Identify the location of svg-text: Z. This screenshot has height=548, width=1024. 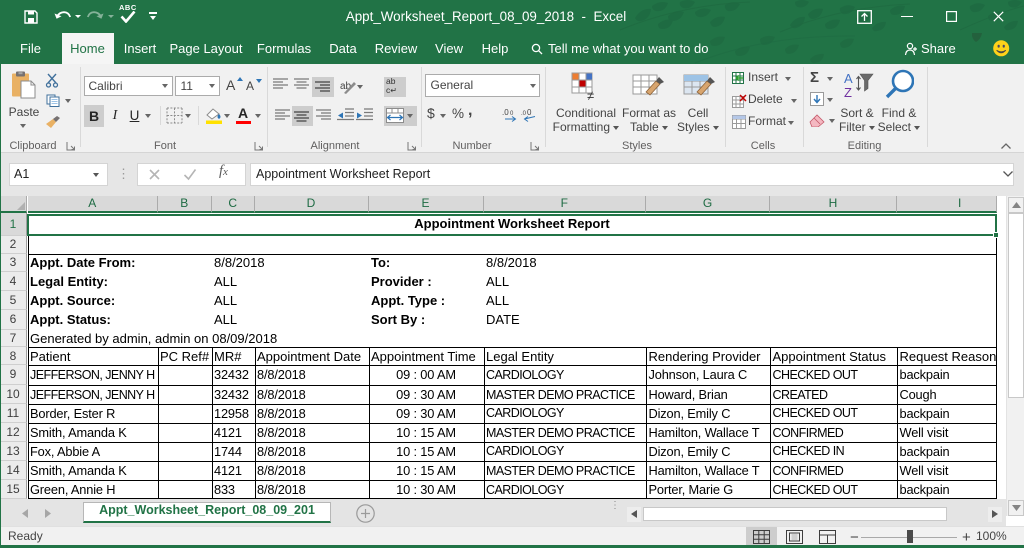
(848, 92).